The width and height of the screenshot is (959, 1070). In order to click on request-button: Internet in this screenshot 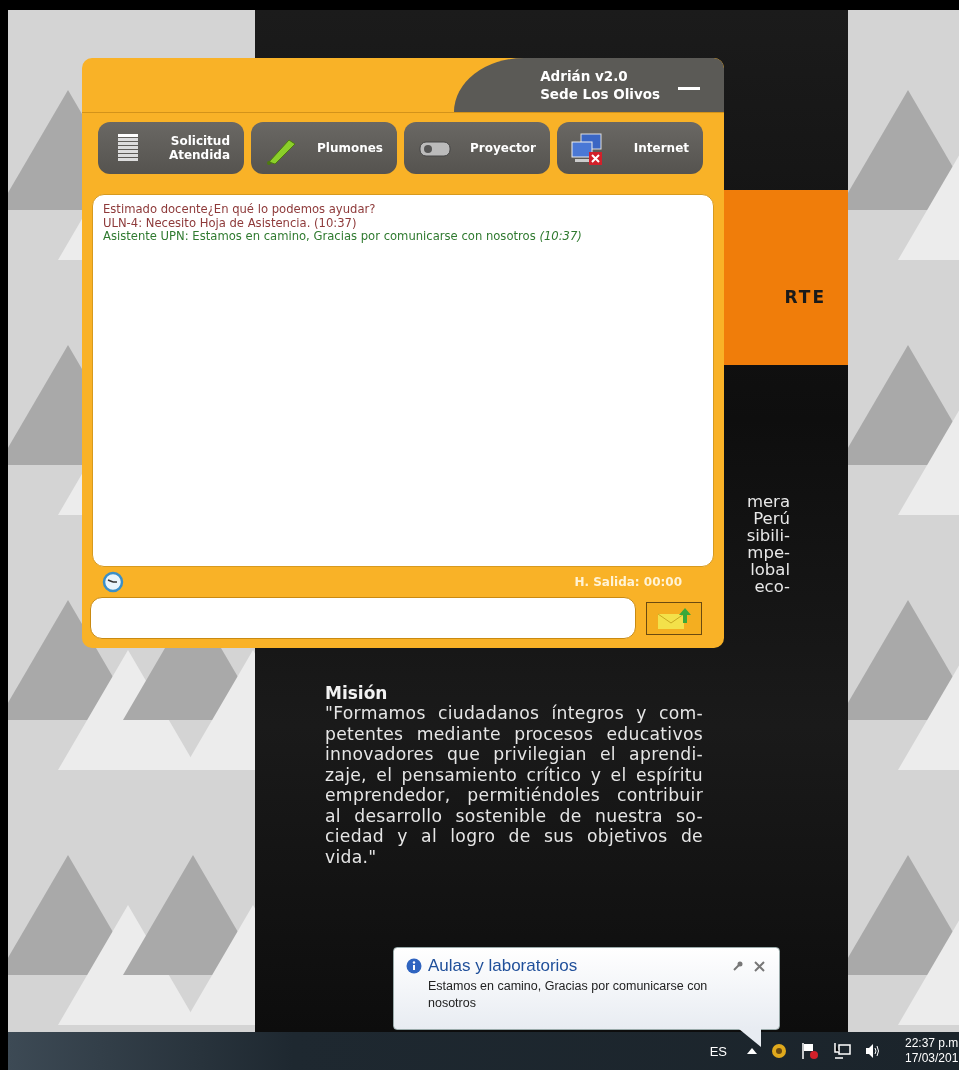, I will do `click(630, 148)`.